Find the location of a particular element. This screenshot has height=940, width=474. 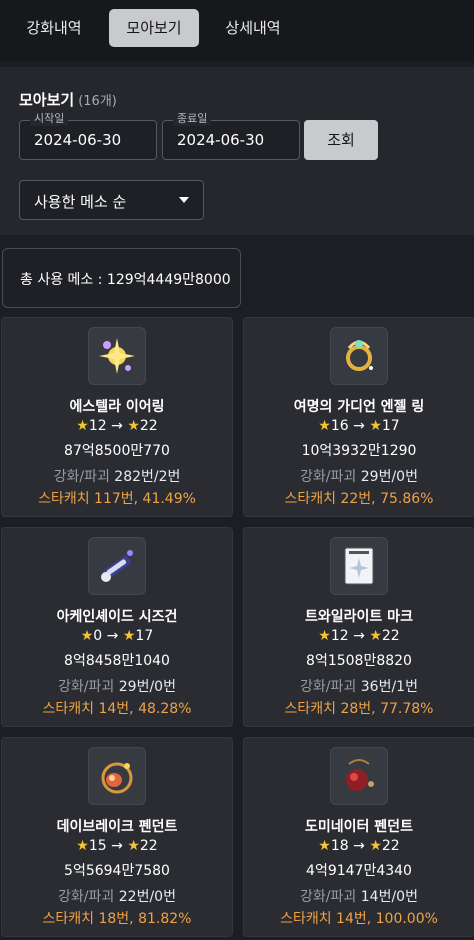

ring-icon is located at coordinates (359, 356).